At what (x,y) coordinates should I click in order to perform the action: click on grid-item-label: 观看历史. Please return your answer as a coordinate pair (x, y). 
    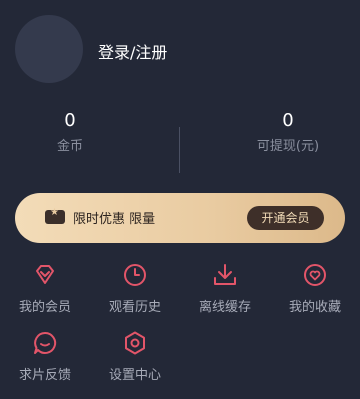
    Looking at the image, I should click on (134, 307).